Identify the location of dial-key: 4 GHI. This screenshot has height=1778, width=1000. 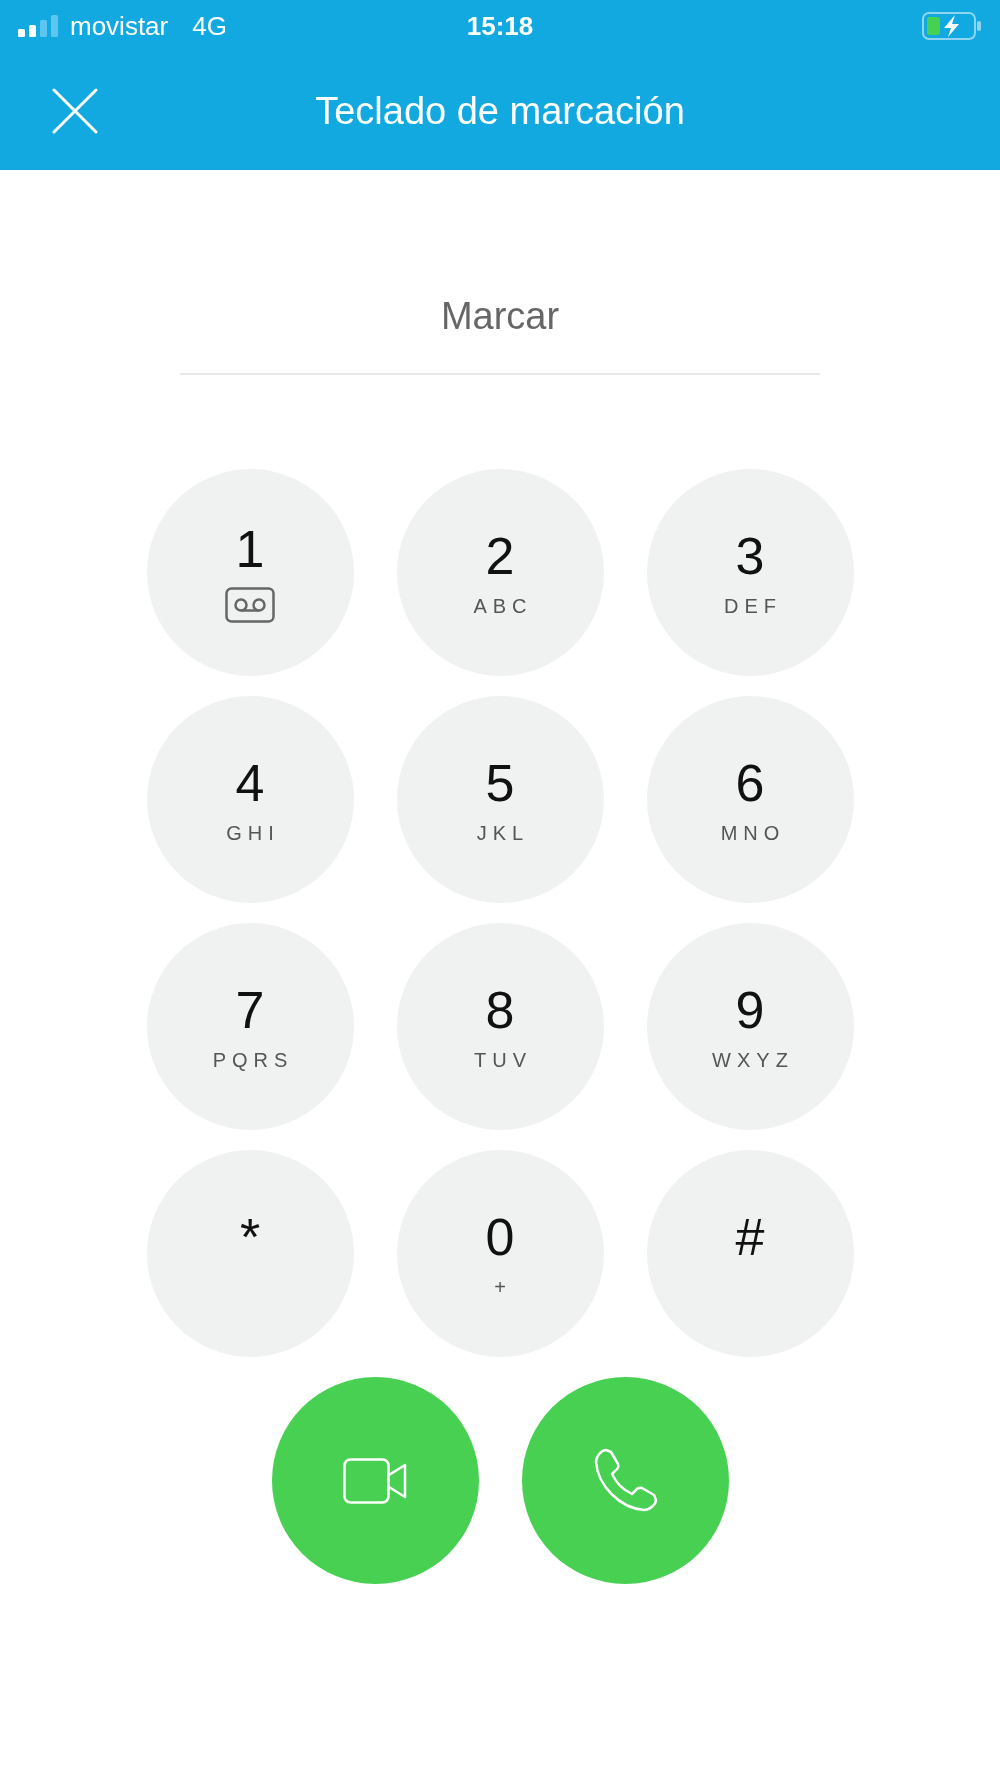
(250, 799).